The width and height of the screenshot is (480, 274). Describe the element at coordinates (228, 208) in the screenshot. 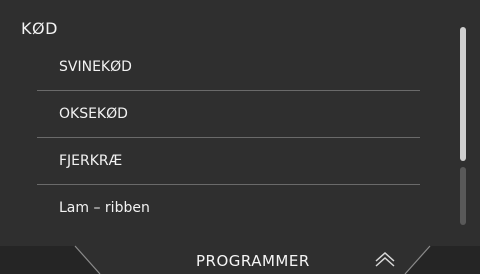

I see `list-item-lam-ribben: Lam – ribben` at that location.